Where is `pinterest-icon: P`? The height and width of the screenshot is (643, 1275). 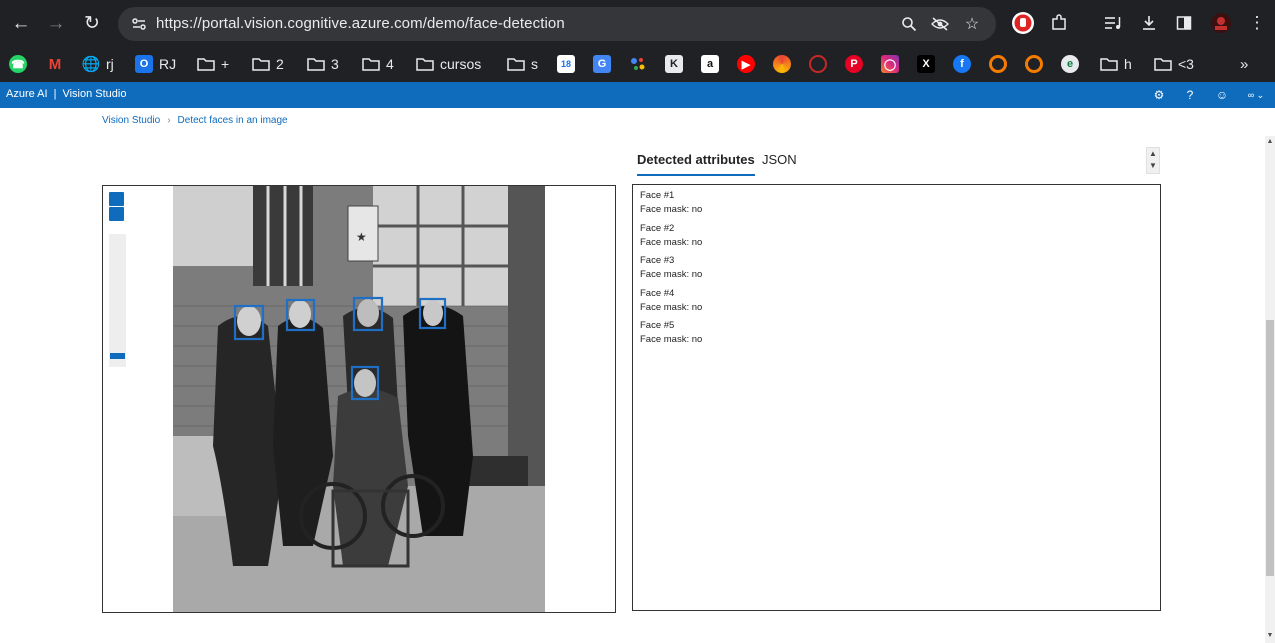 pinterest-icon: P is located at coordinates (854, 64).